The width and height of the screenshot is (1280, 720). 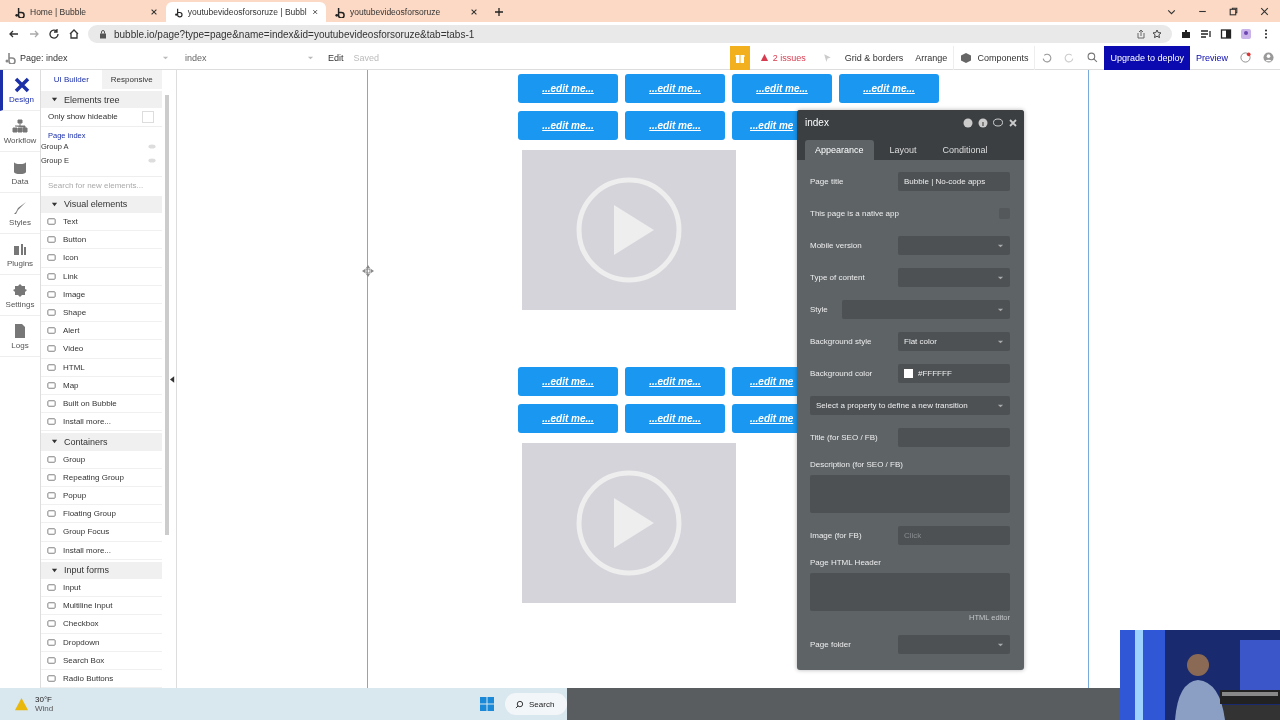 What do you see at coordinates (101, 588) in the screenshot?
I see `element-item: Input` at bounding box center [101, 588].